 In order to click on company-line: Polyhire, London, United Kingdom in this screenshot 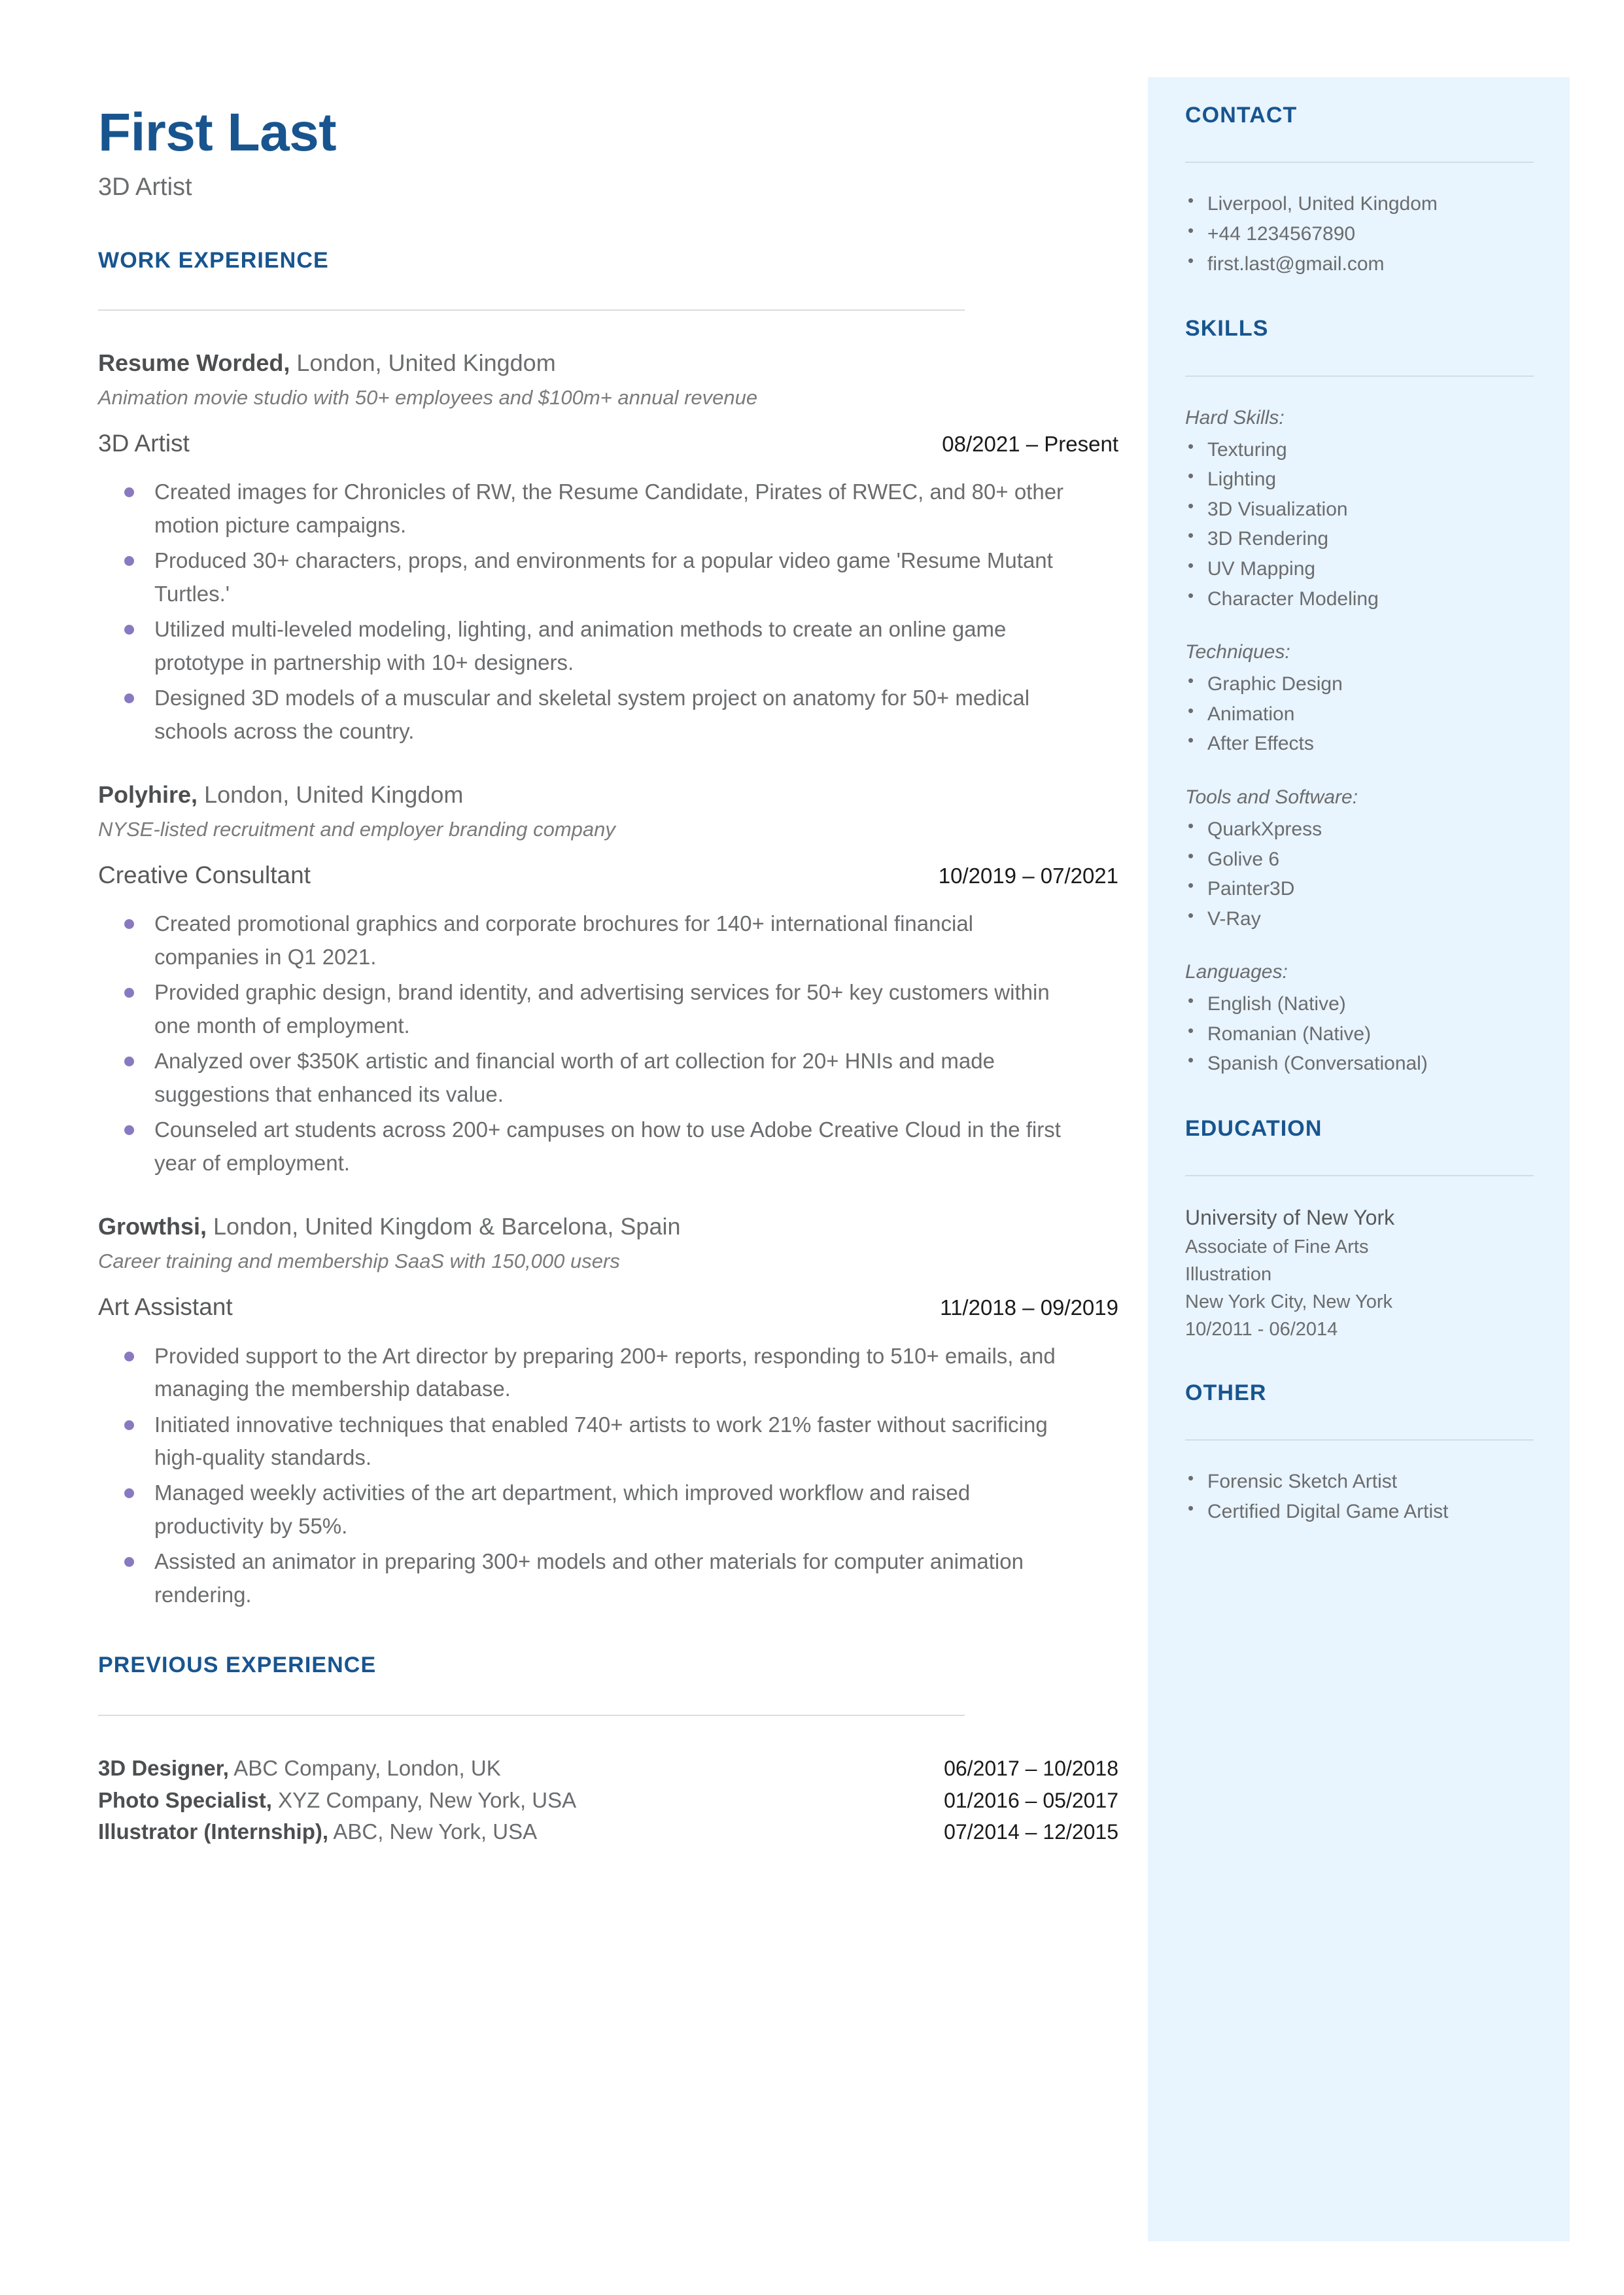, I will do `click(608, 795)`.